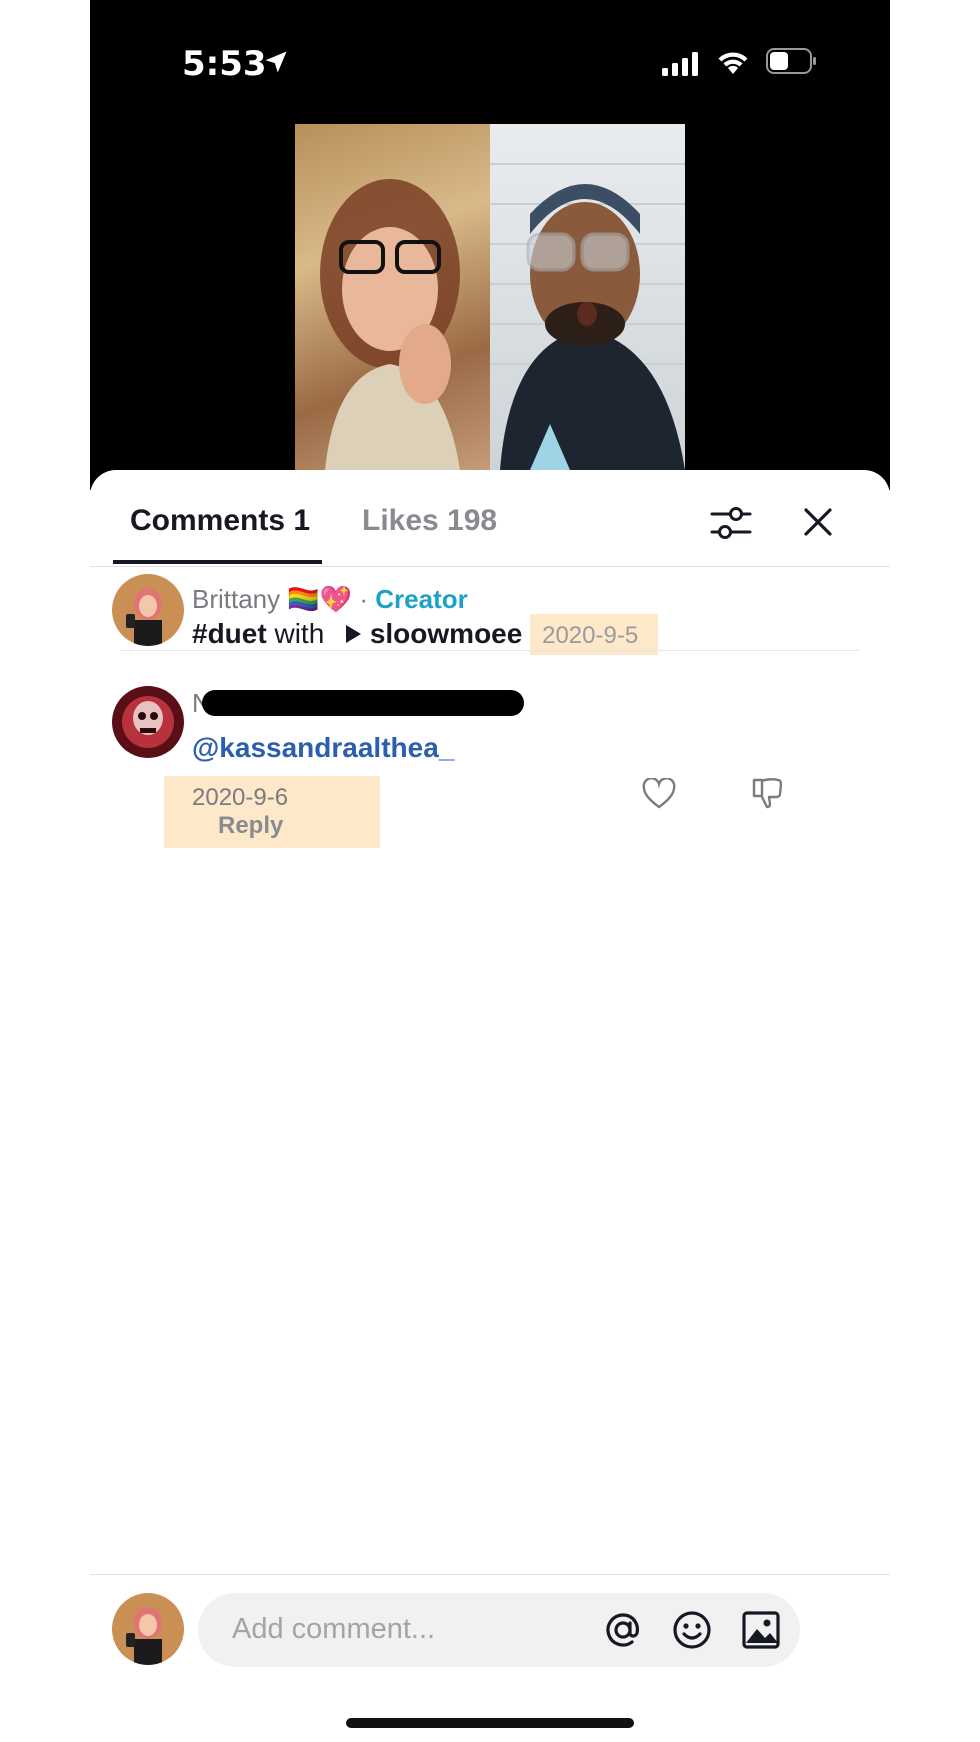 Image resolution: width=980 pixels, height=1742 pixels. Describe the element at coordinates (220, 521) in the screenshot. I see `tab-comments: Comments 1` at that location.